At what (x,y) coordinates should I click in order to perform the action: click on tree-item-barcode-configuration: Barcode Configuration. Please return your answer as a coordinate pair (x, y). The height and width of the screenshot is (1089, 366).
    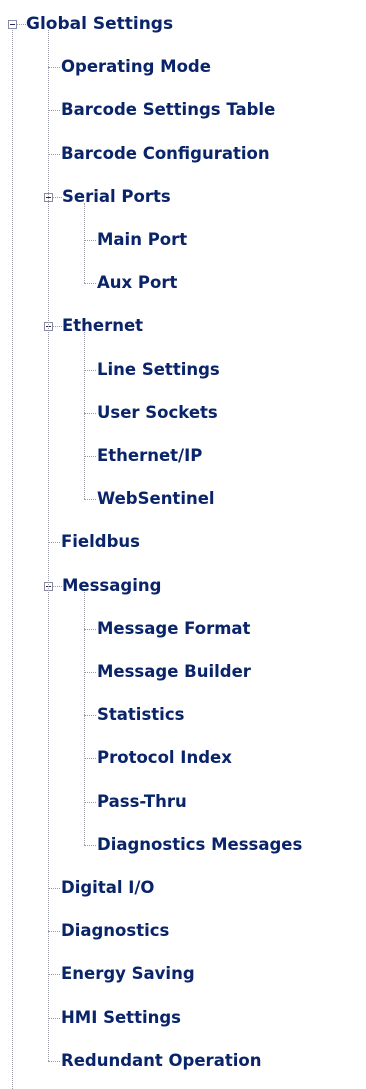
    Looking at the image, I should click on (165, 154).